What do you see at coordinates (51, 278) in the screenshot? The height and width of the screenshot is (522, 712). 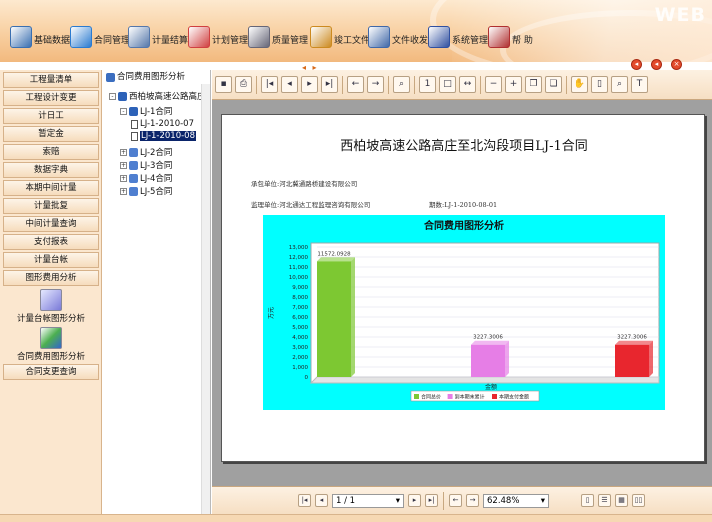 I see `nav-item-12: 图形费用分析` at bounding box center [51, 278].